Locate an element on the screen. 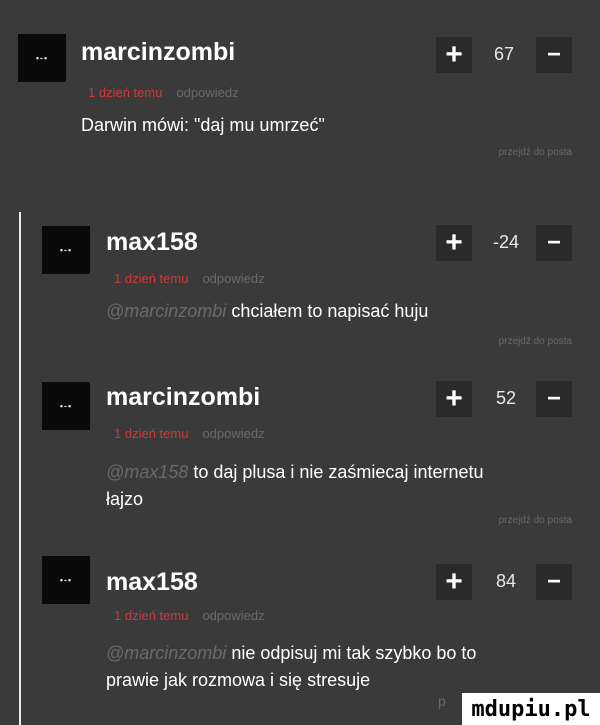  reply-thread-line is located at coordinates (20, 468).